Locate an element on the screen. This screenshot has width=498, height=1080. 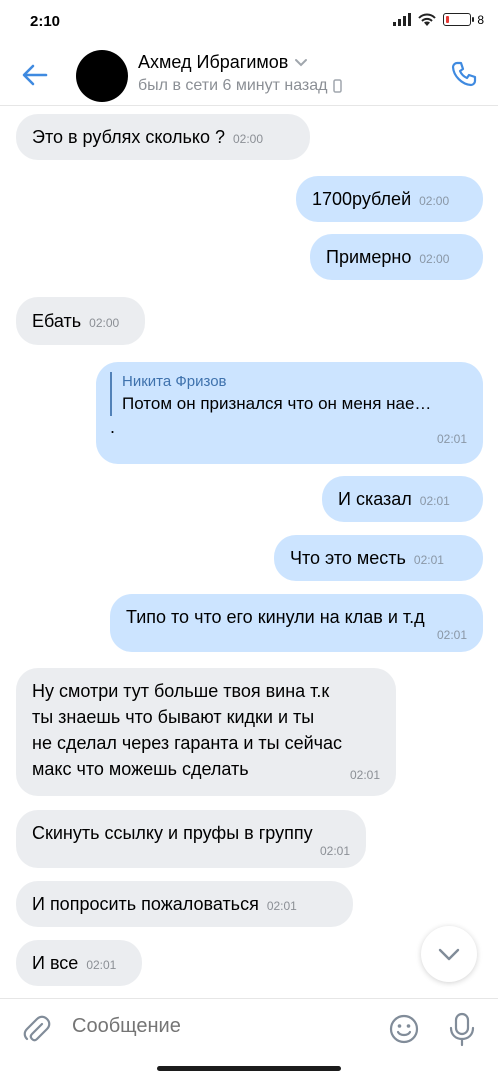
message-line: не сделал через гаранта и ты сейчас is located at coordinates (187, 743).